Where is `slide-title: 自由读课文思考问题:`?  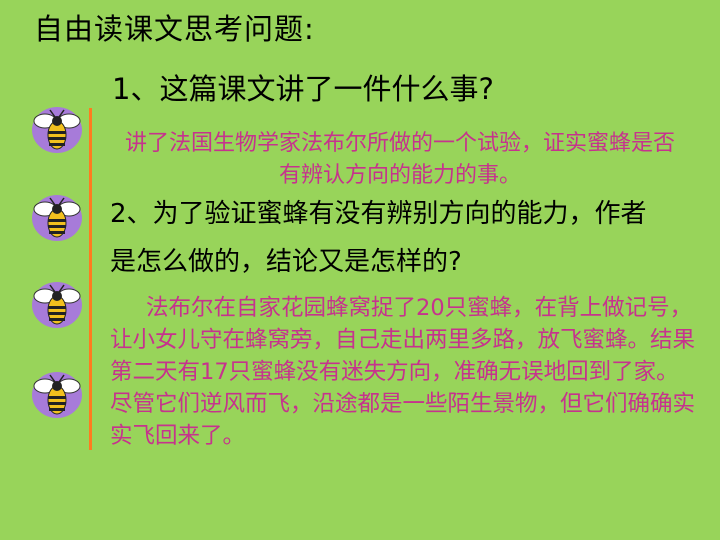 slide-title: 自由读课文思考问题: is located at coordinates (174, 29).